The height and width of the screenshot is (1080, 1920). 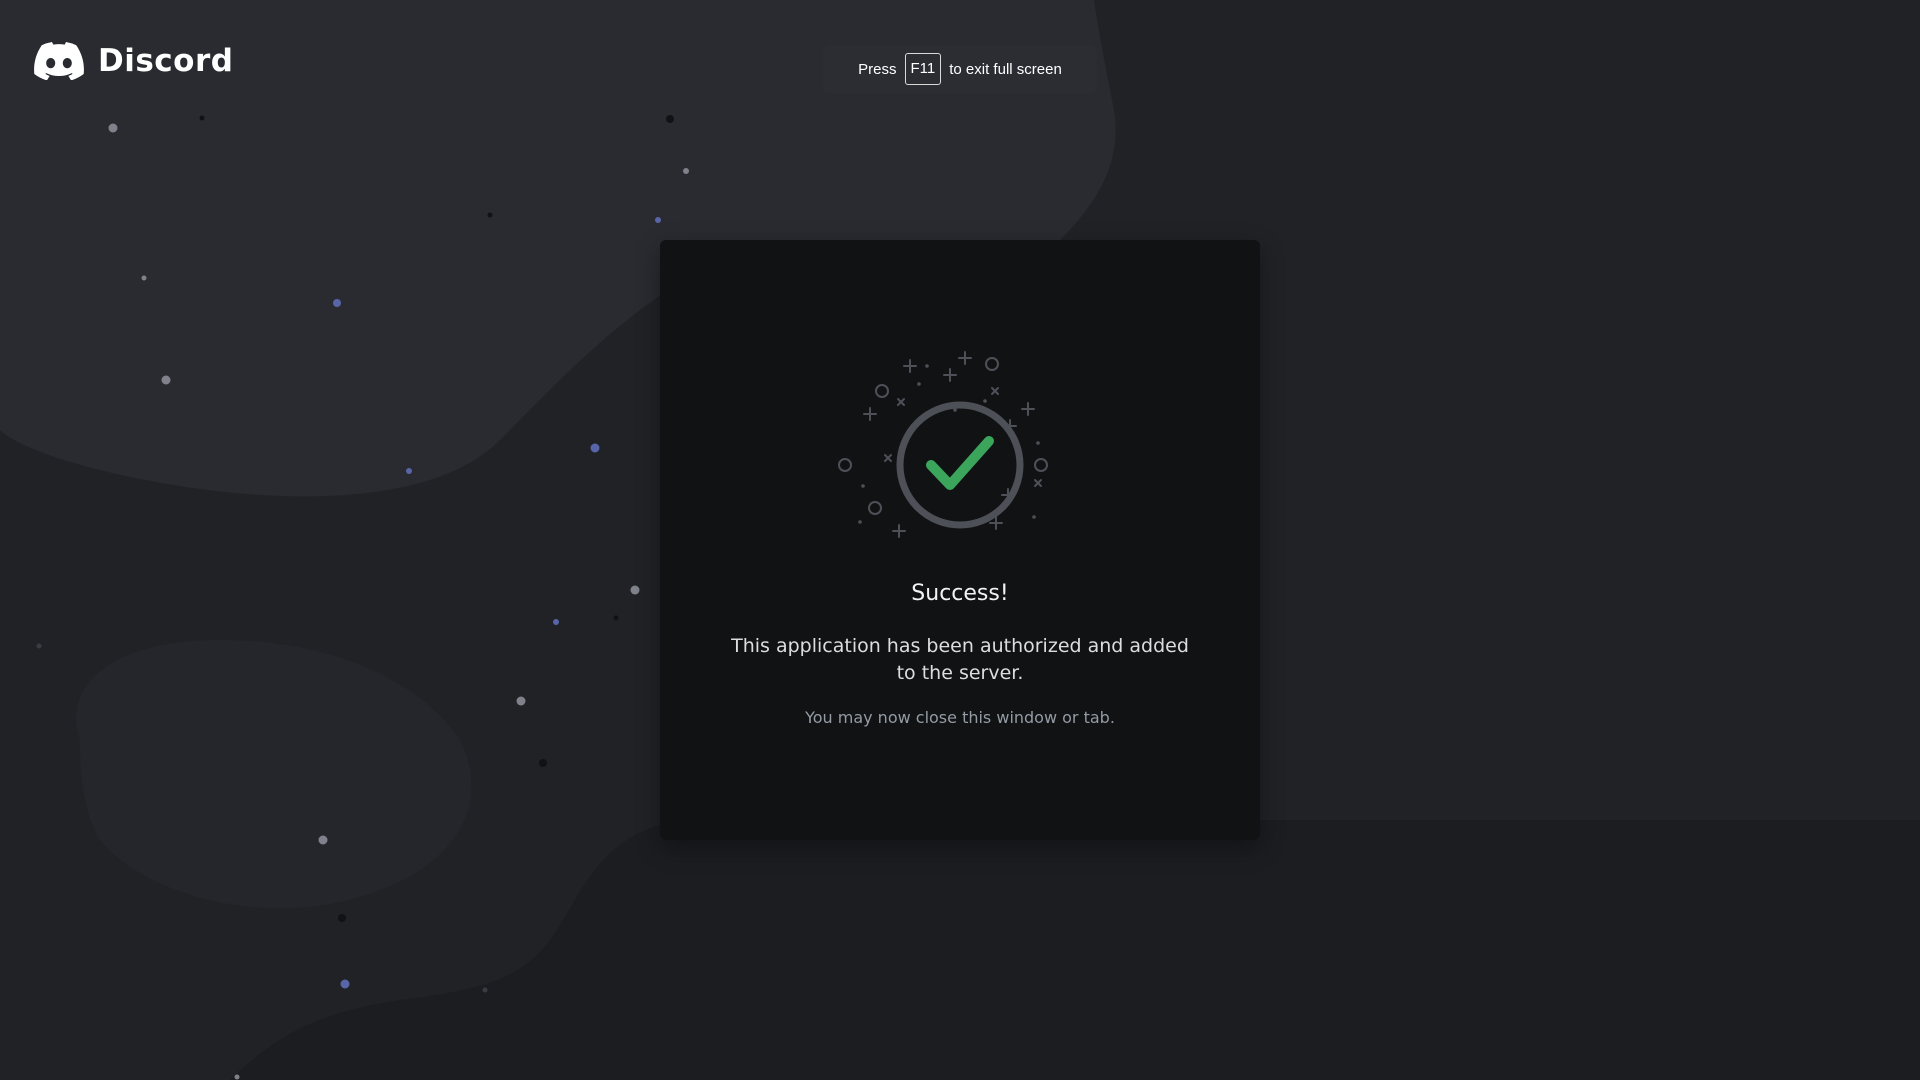 What do you see at coordinates (877, 69) in the screenshot?
I see `fullscreen-hint-prefix: Press` at bounding box center [877, 69].